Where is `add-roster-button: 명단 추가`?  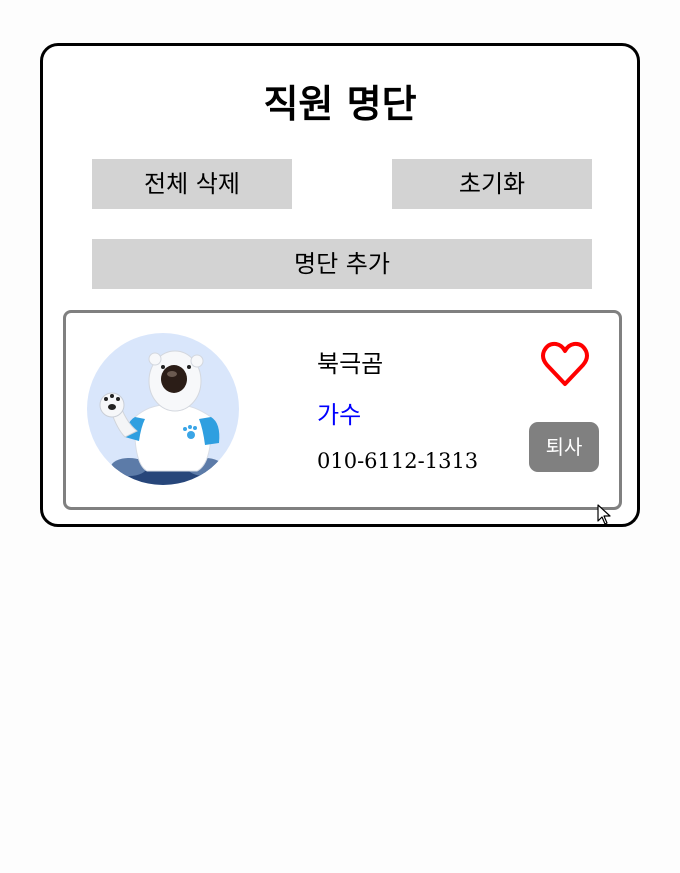 add-roster-button: 명단 추가 is located at coordinates (342, 264).